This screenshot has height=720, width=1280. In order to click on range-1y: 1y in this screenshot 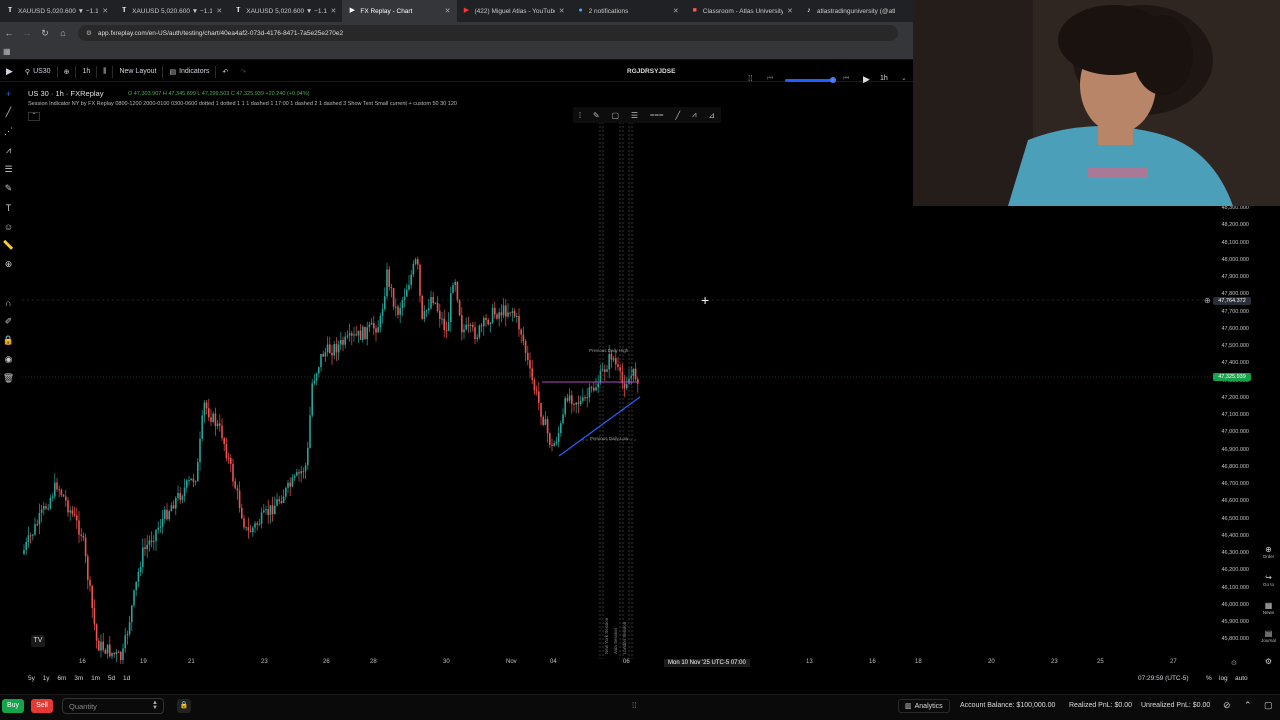, I will do `click(46, 678)`.